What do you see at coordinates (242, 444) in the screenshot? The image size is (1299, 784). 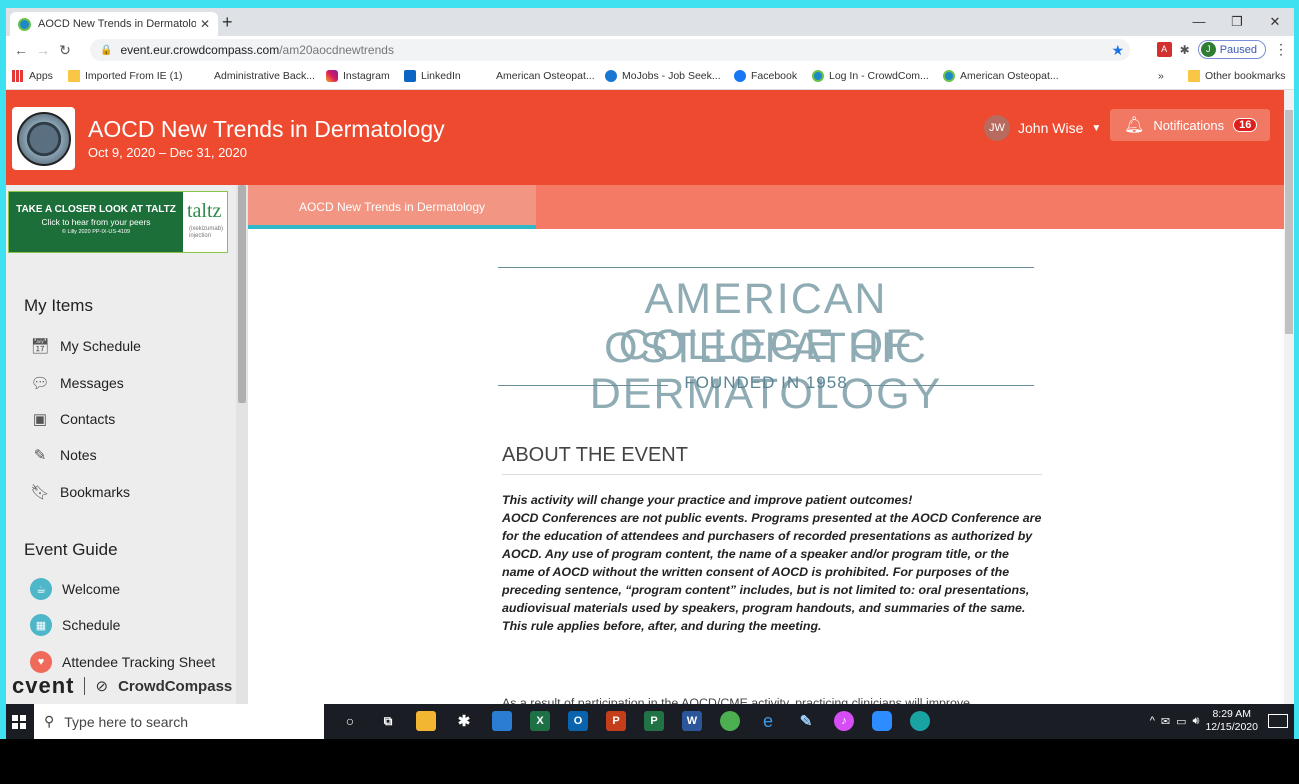 I see `sidebar-scrollbar` at bounding box center [242, 444].